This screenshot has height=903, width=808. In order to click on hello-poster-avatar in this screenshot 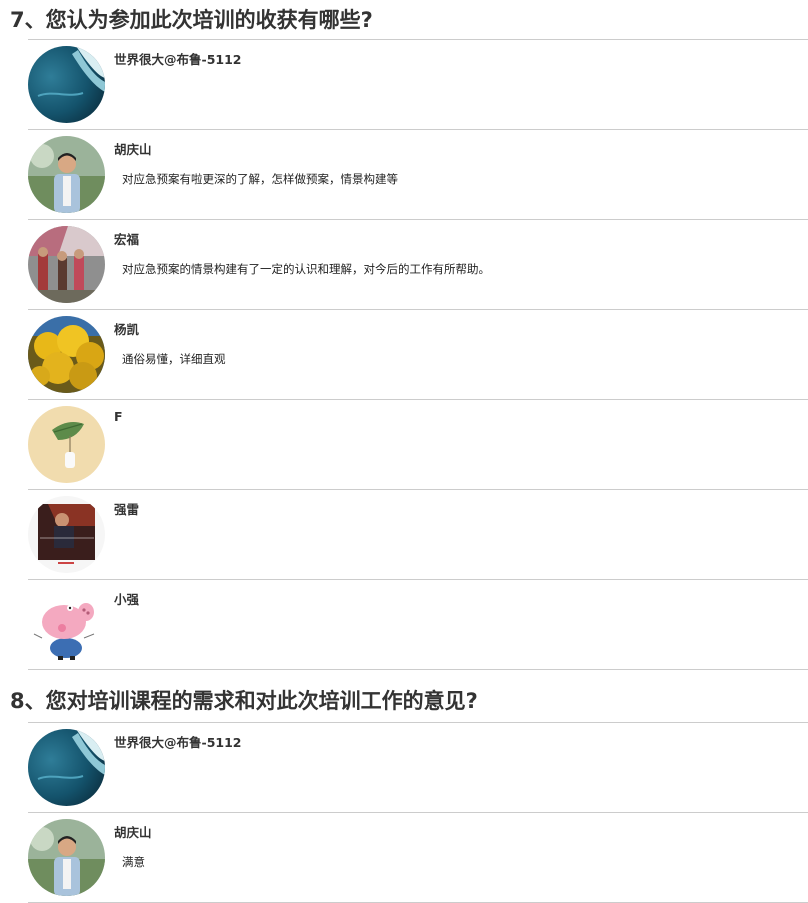, I will do `click(66, 535)`.